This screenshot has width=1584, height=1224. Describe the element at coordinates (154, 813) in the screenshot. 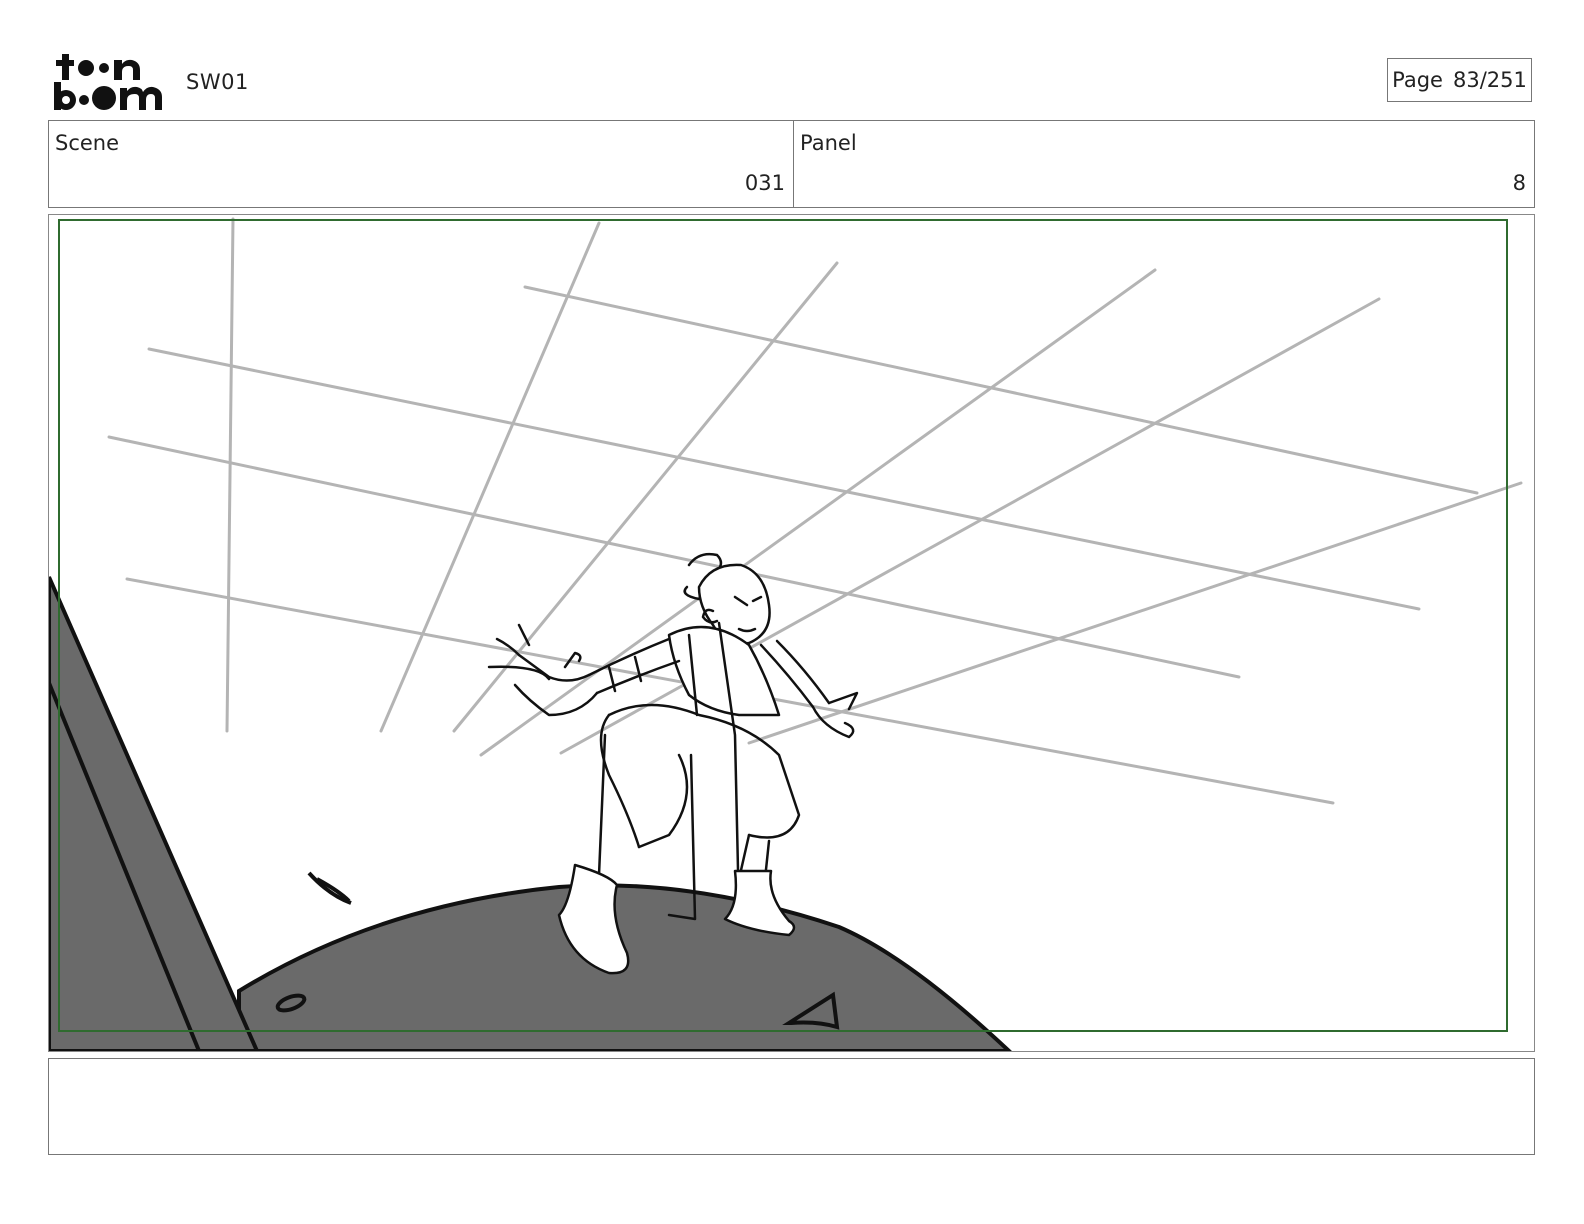

I see `left-wall` at that location.